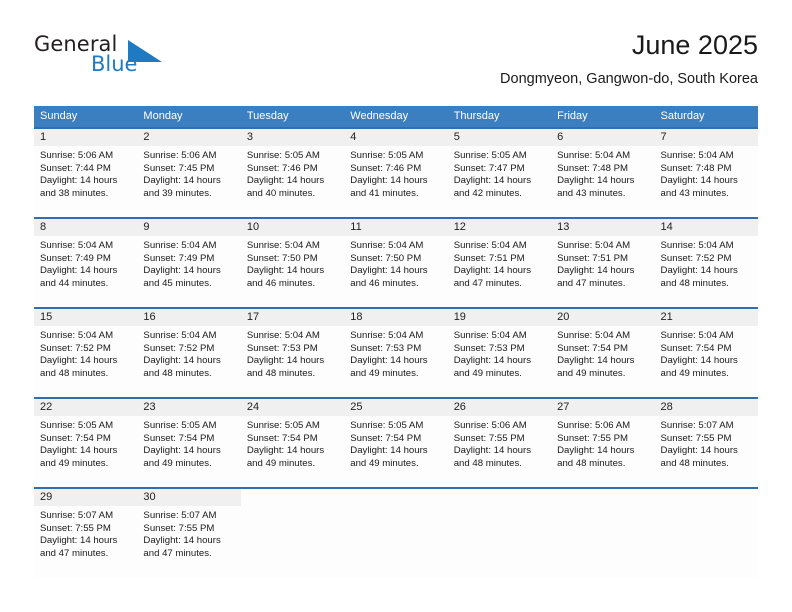  I want to click on weekday-header-friday: Friday, so click(572, 116).